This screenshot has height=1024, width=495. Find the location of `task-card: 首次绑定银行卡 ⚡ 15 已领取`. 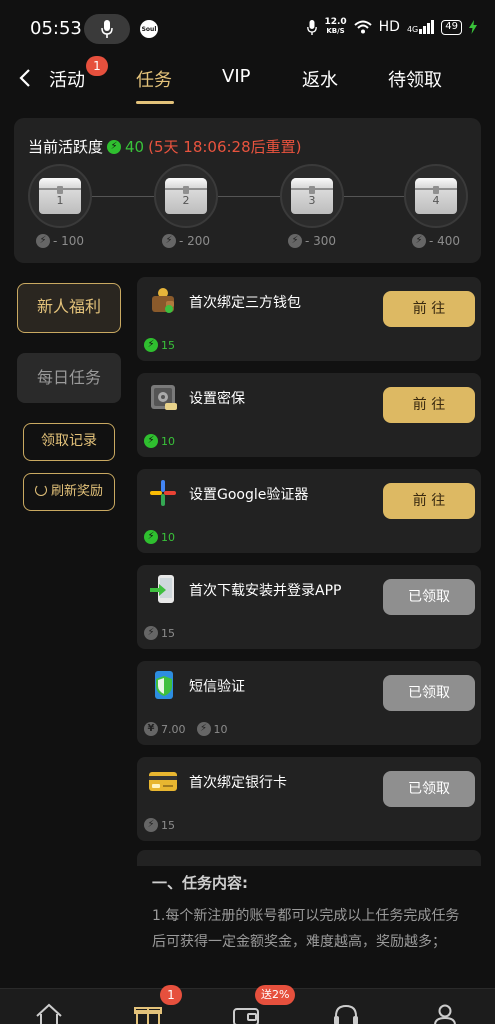

task-card: 首次绑定银行卡 ⚡ 15 已领取 is located at coordinates (309, 799).